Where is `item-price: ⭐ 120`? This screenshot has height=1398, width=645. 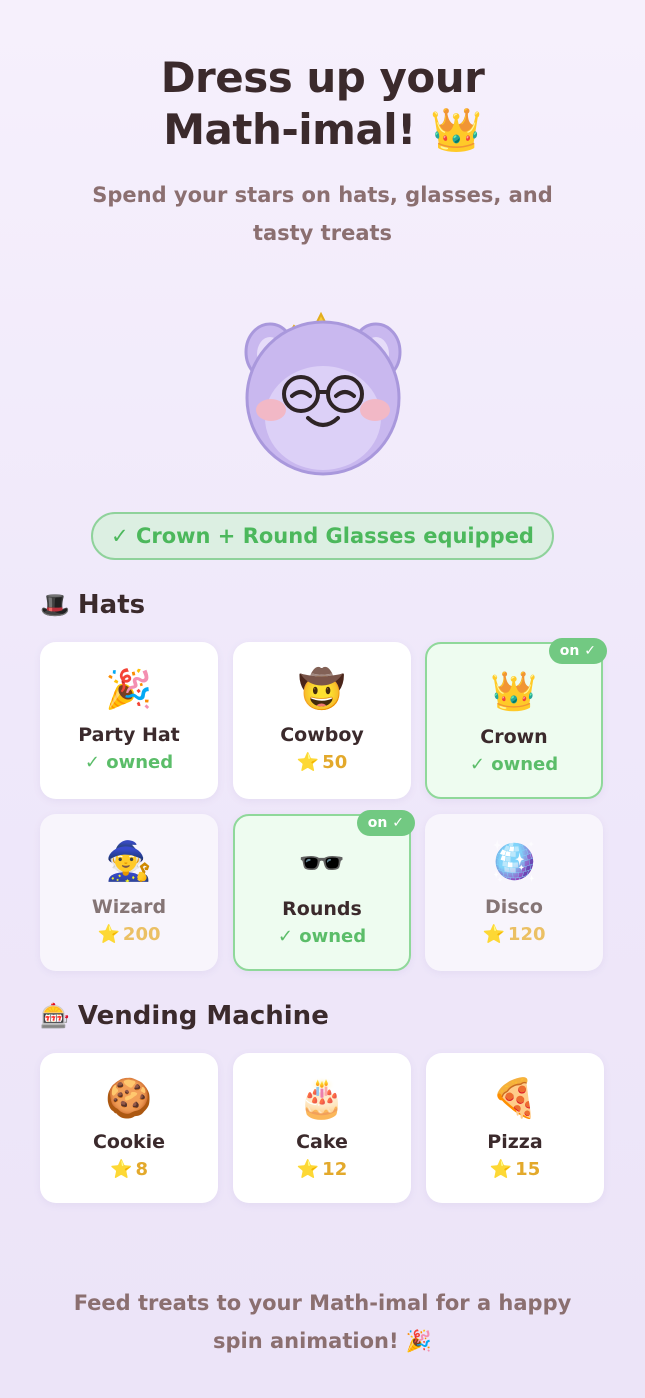
item-price: ⭐ 120 is located at coordinates (514, 934).